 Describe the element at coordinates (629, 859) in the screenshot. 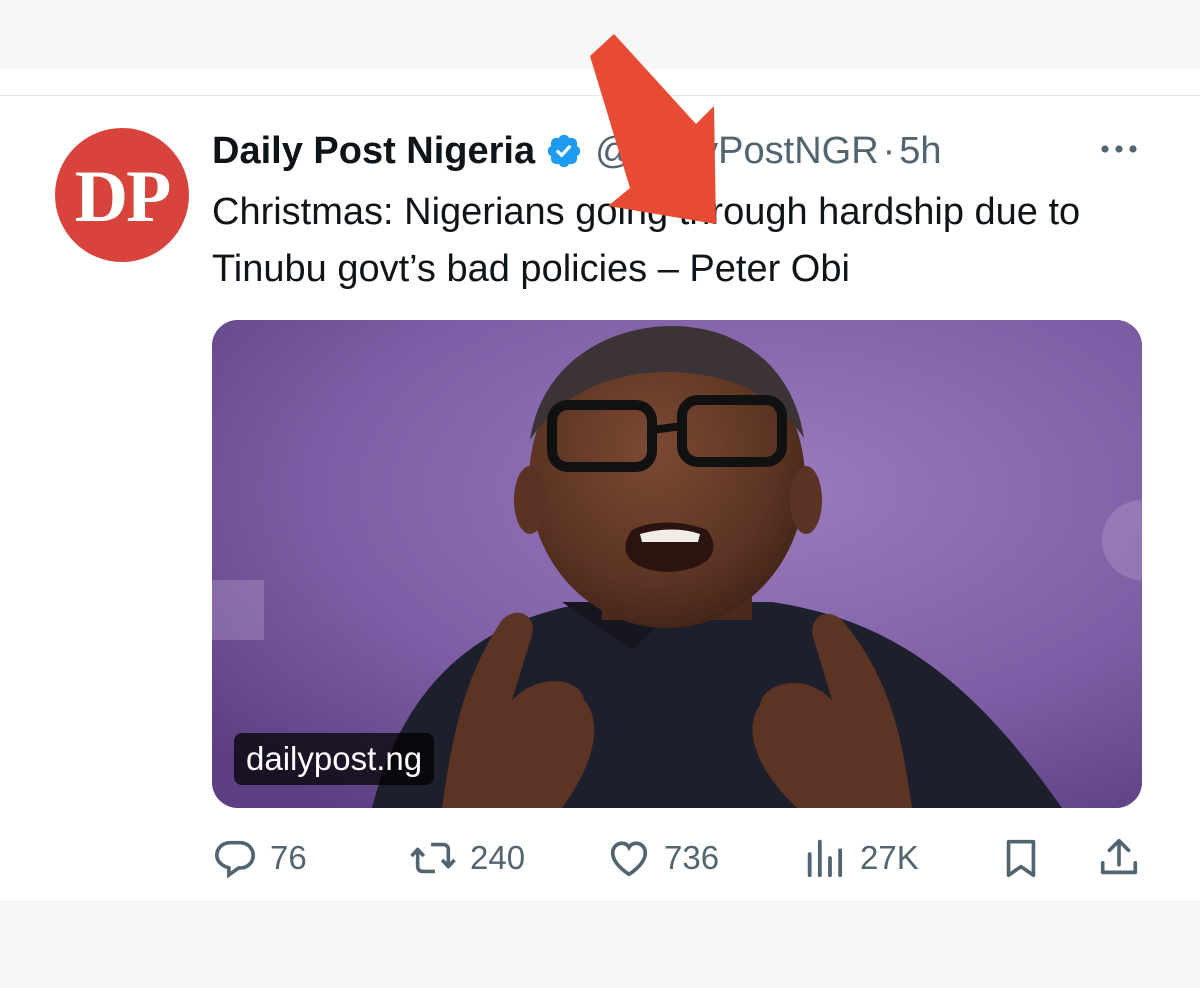

I see `heart-icon` at that location.